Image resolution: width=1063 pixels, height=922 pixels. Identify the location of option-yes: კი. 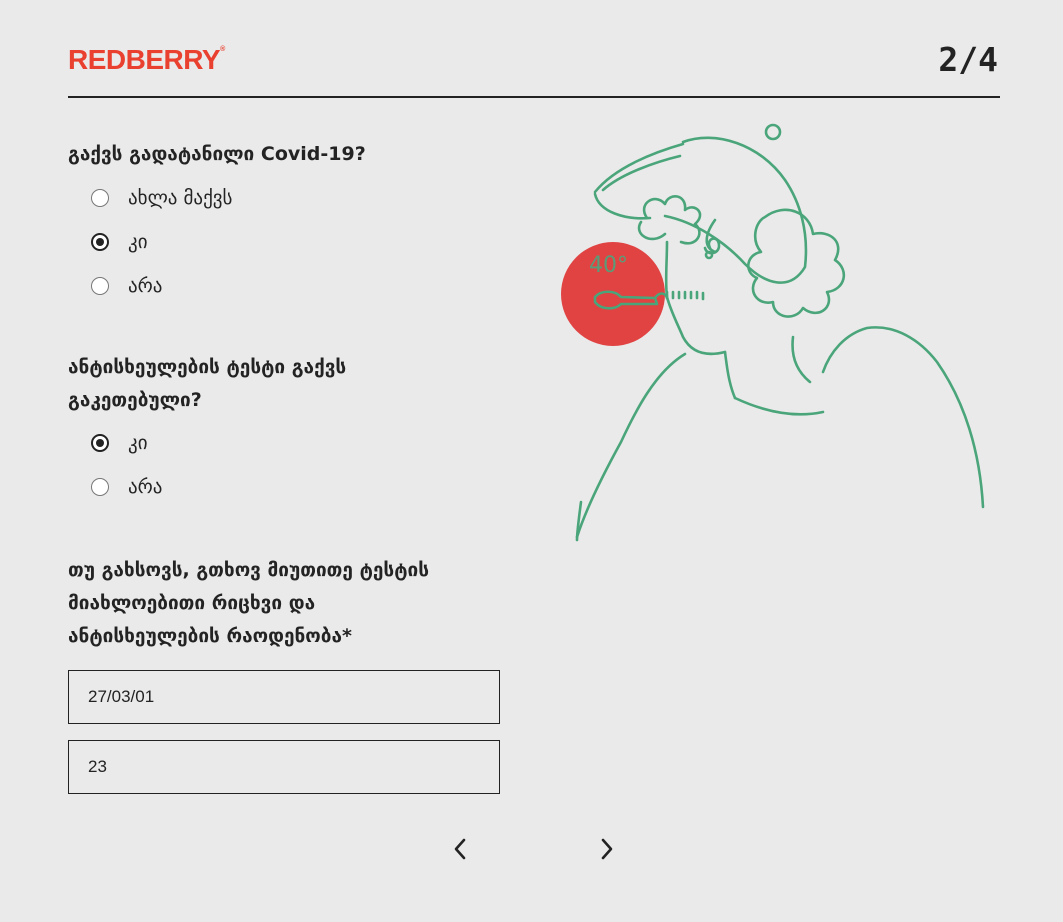
(299, 242).